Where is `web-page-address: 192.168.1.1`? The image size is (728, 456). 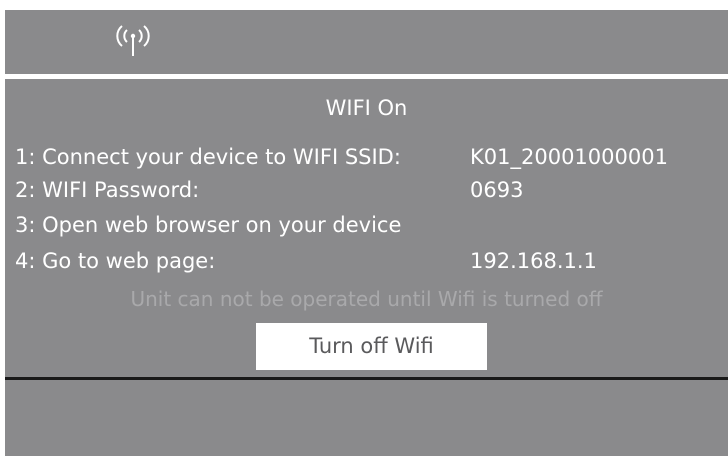
web-page-address: 192.168.1.1 is located at coordinates (533, 261).